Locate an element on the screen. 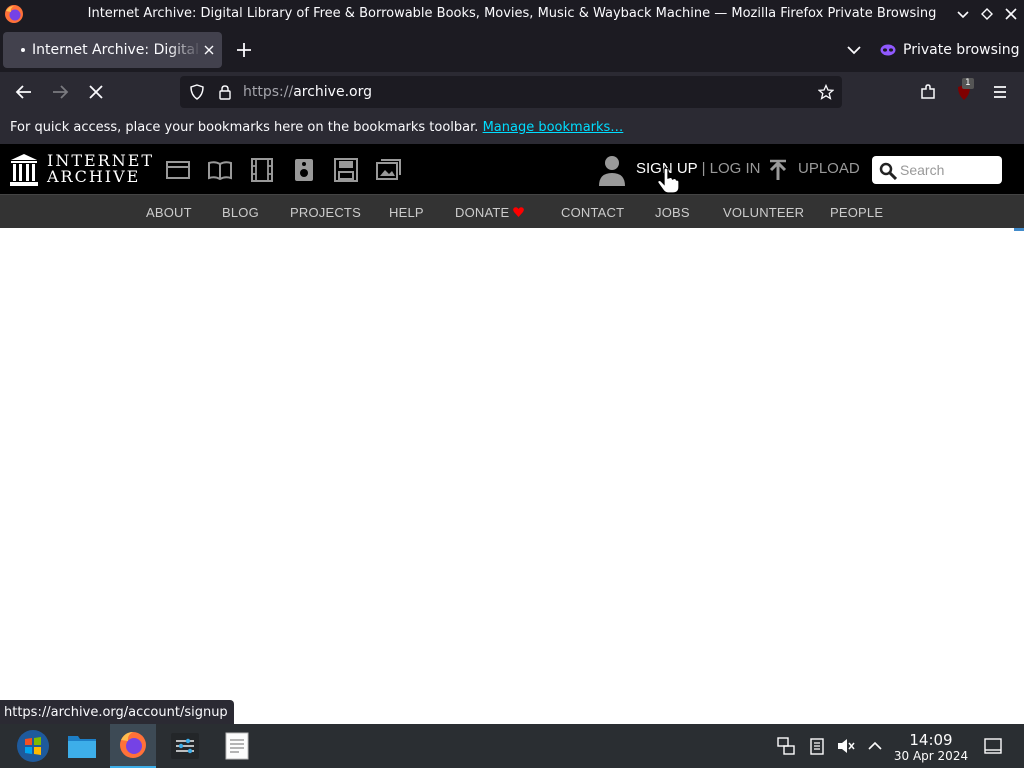 This screenshot has width=1024, height=768. new-tab-icon is located at coordinates (244, 50).